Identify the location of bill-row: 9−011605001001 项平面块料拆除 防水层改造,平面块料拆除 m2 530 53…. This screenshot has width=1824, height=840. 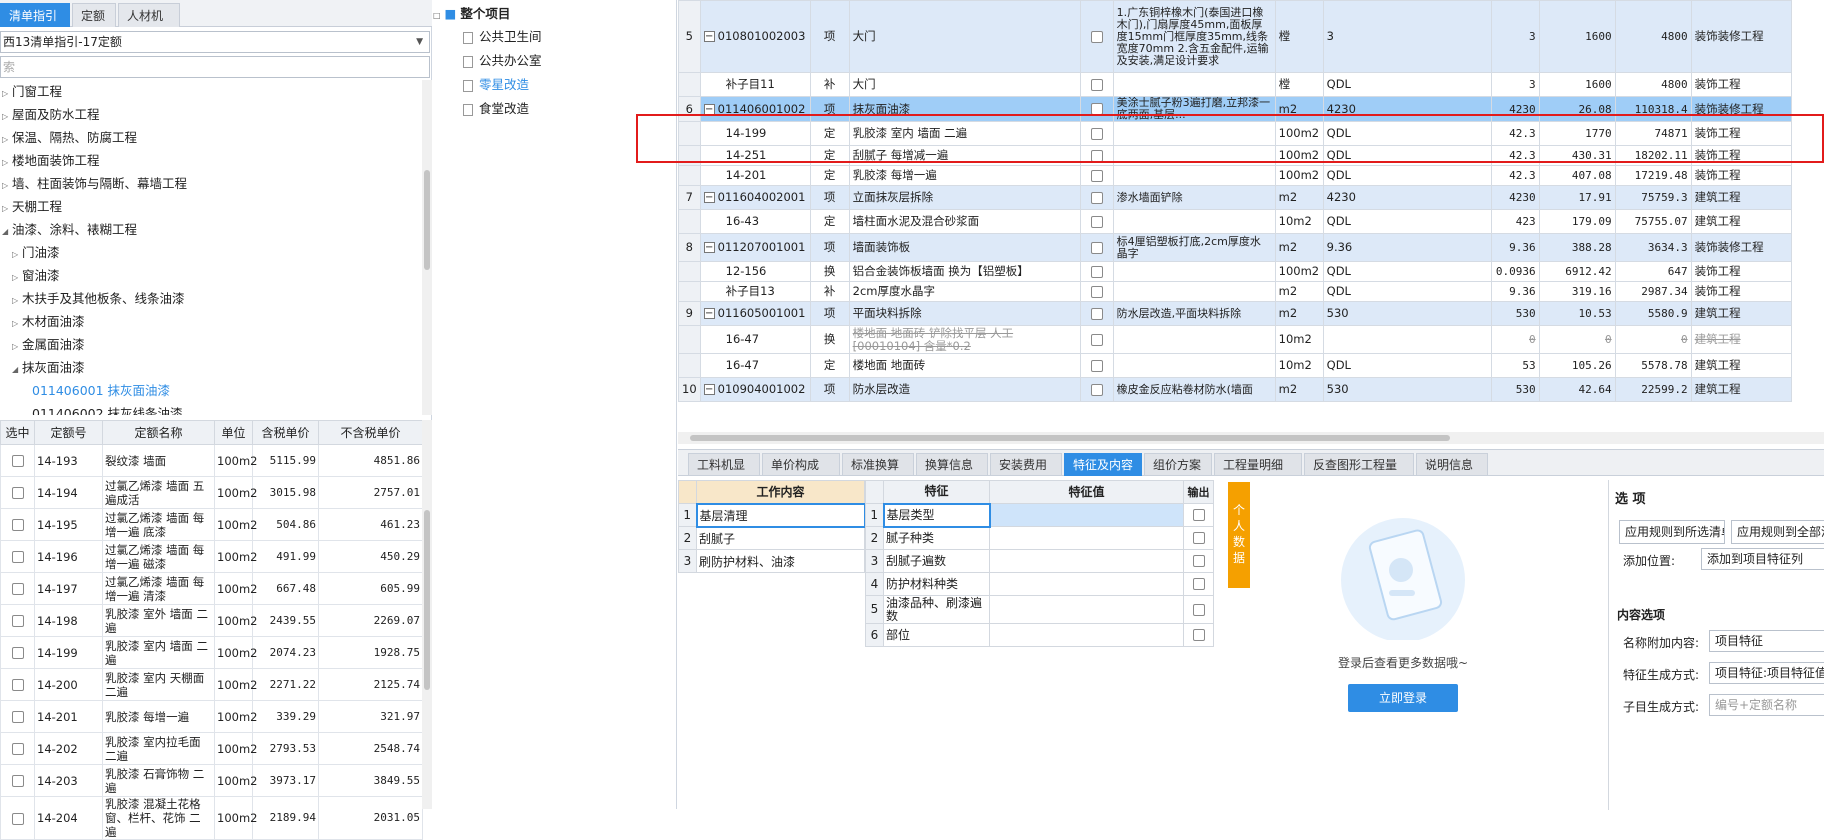
(1235, 313).